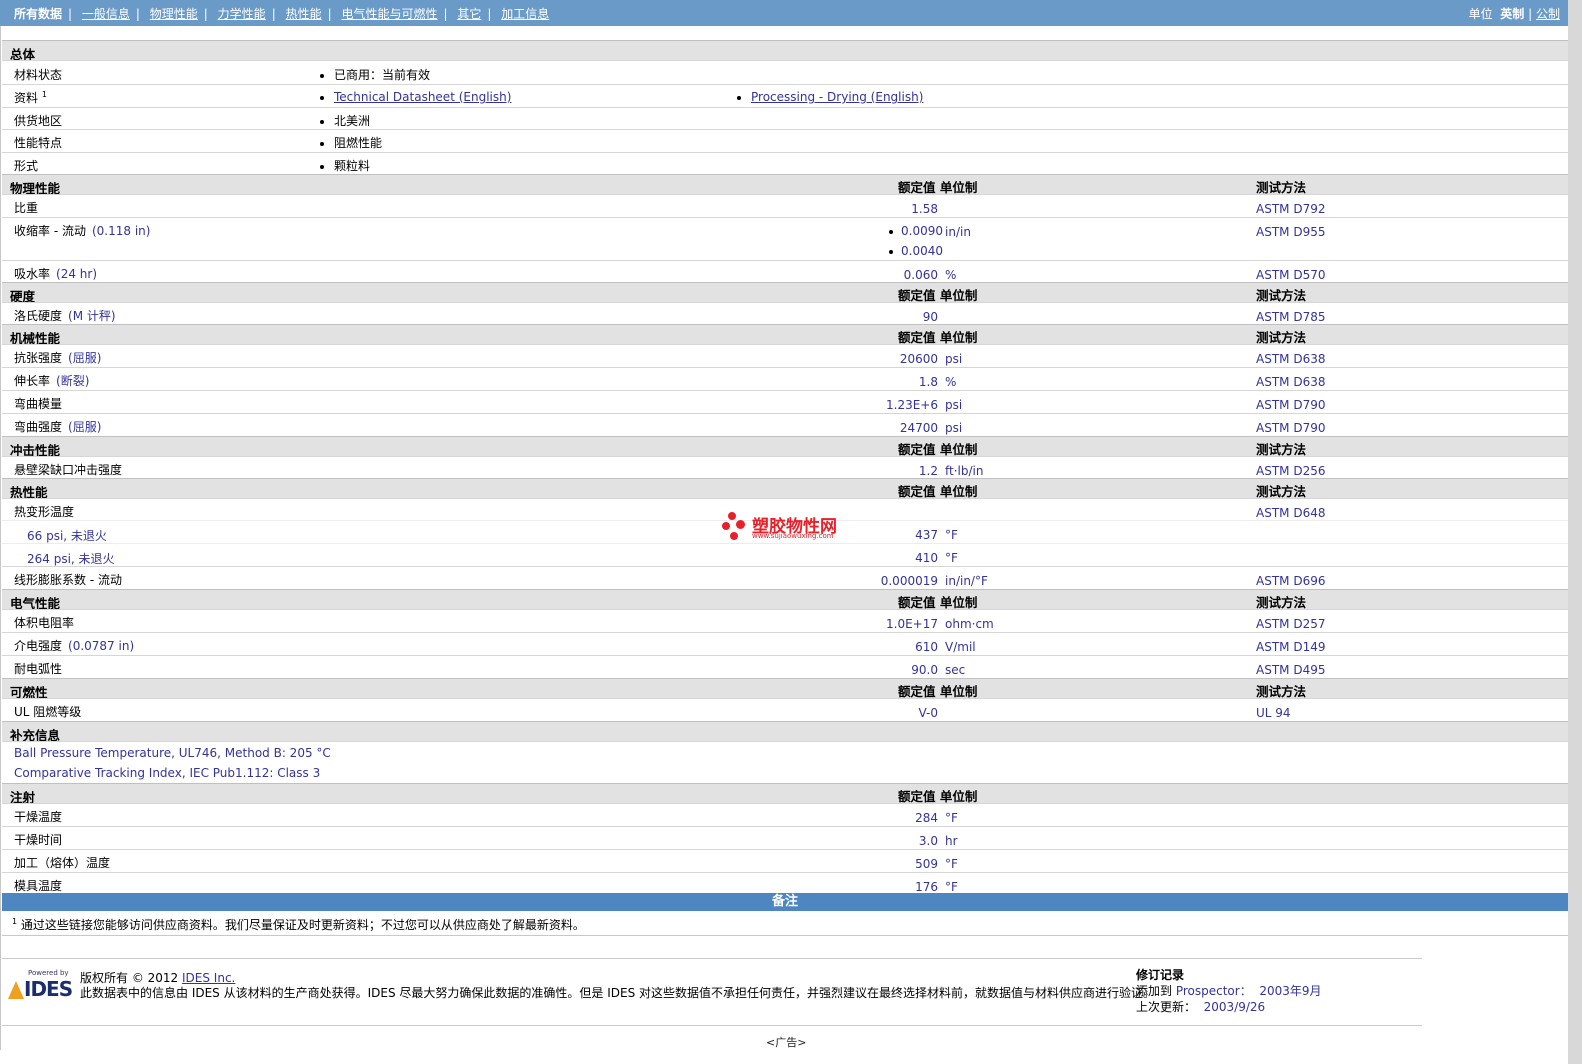 The height and width of the screenshot is (1064, 1582). Describe the element at coordinates (785, 666) in the screenshot. I see `property-row: 耐电弧性 90.0 sec ASTM D495` at that location.